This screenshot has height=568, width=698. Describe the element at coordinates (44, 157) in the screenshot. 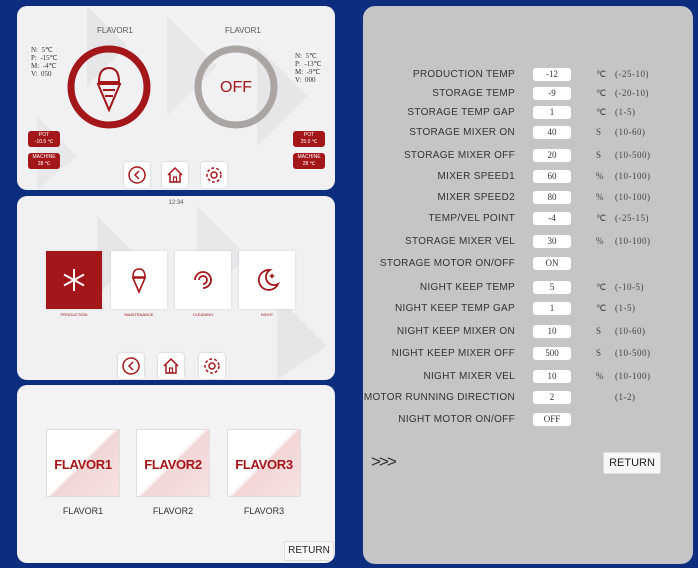

I see `machine-left-label: MACHINE` at that location.